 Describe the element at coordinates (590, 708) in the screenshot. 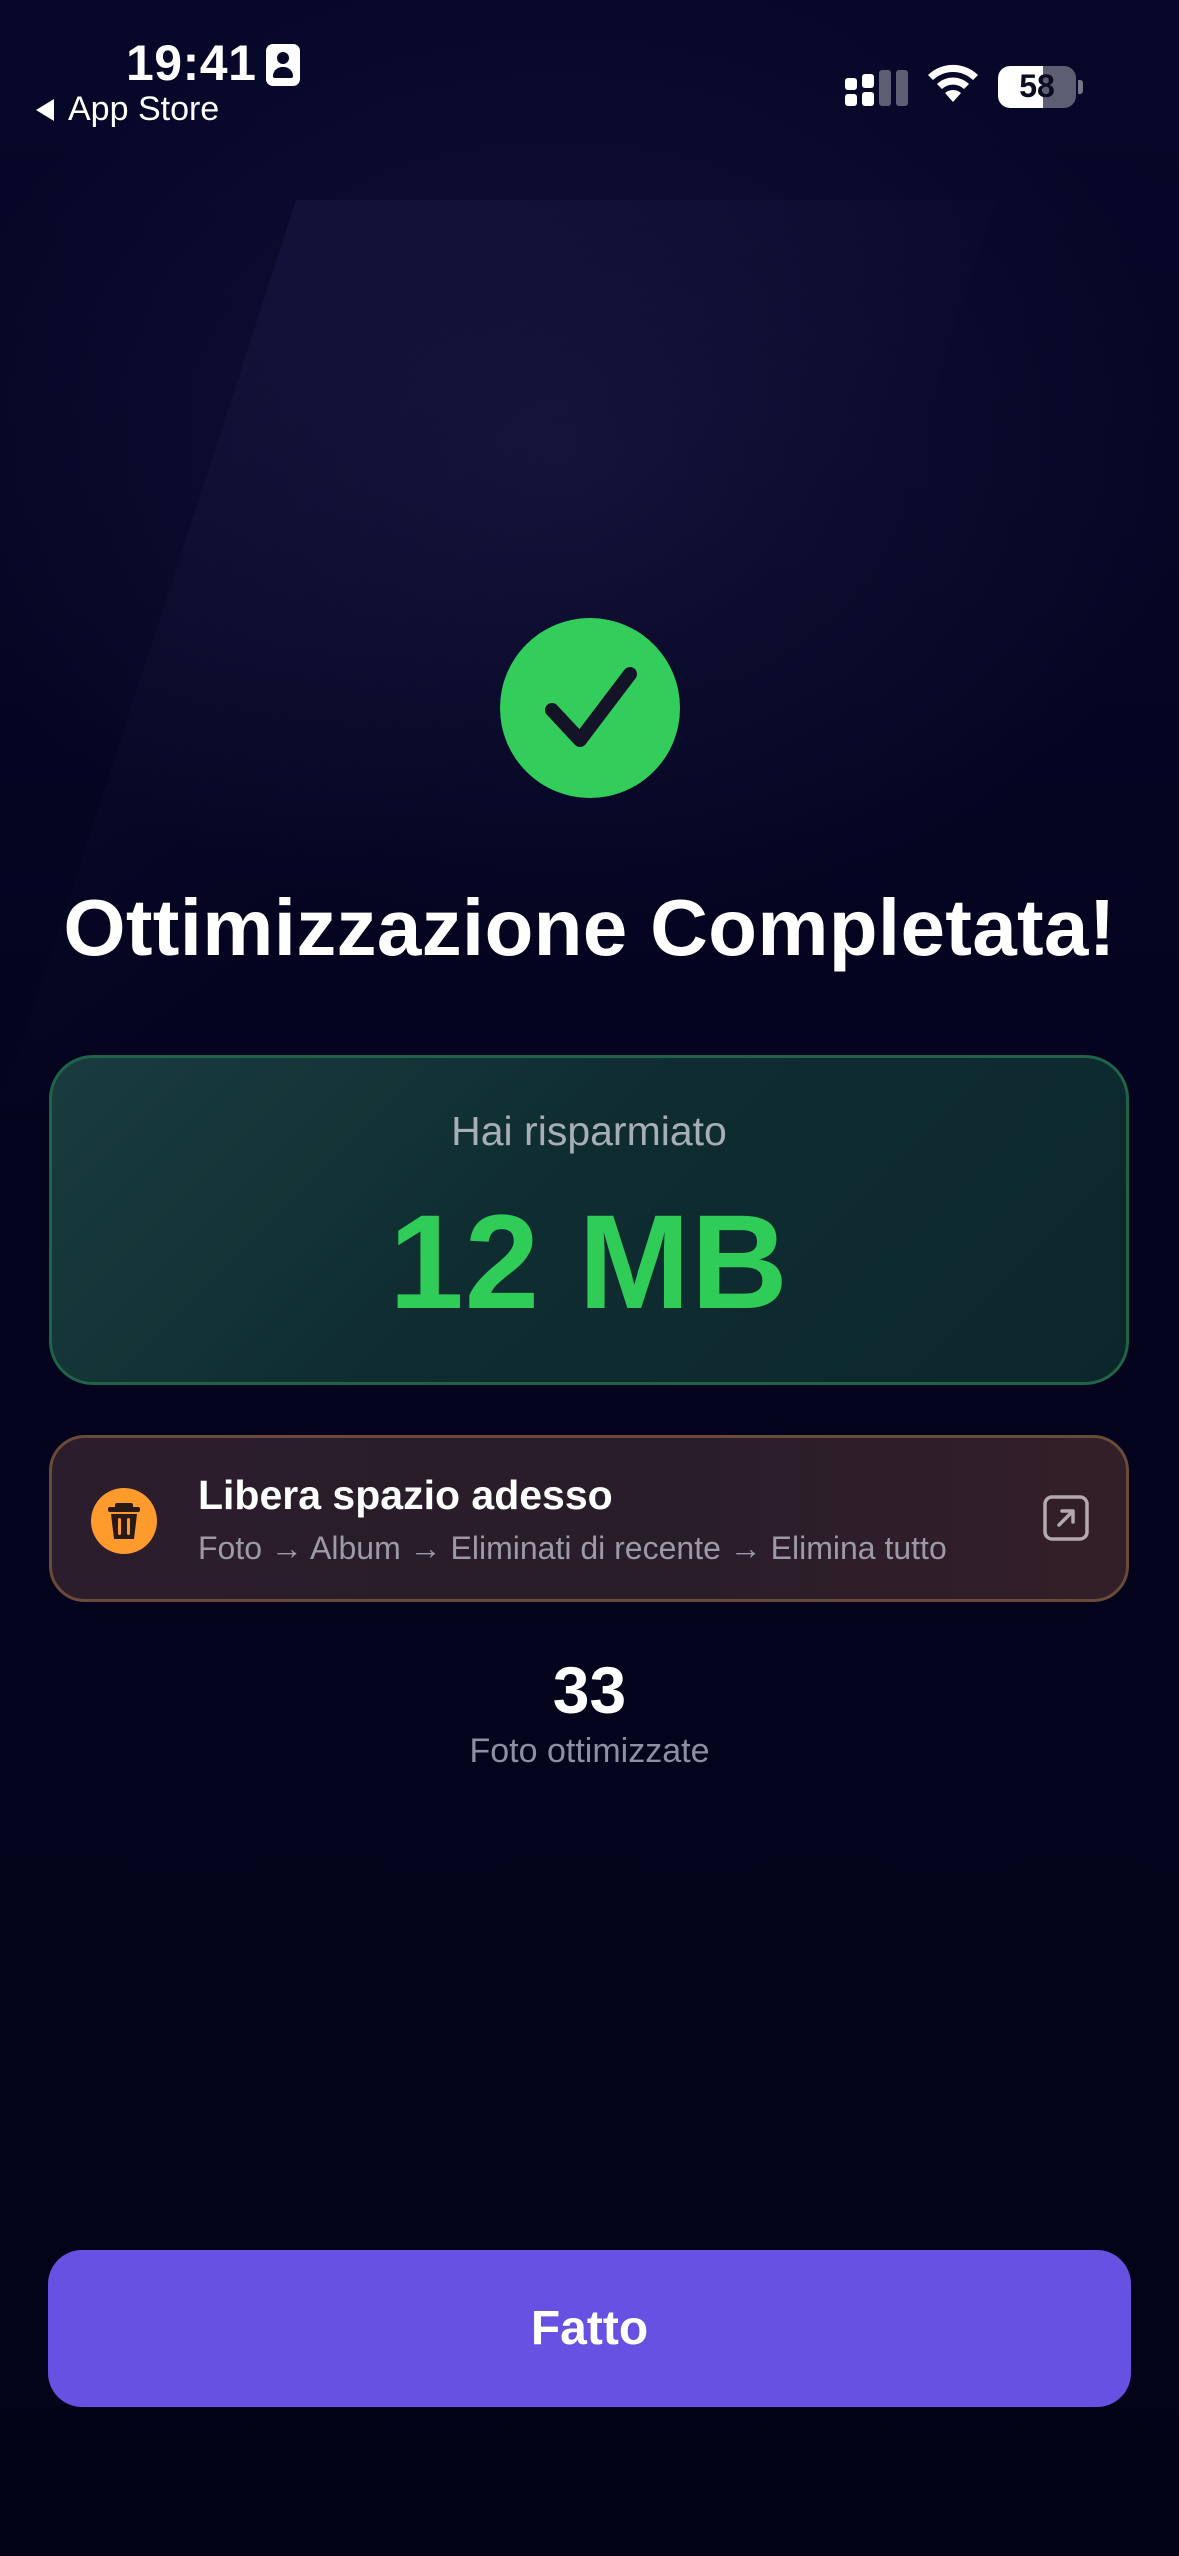

I see `success-check-icon` at that location.